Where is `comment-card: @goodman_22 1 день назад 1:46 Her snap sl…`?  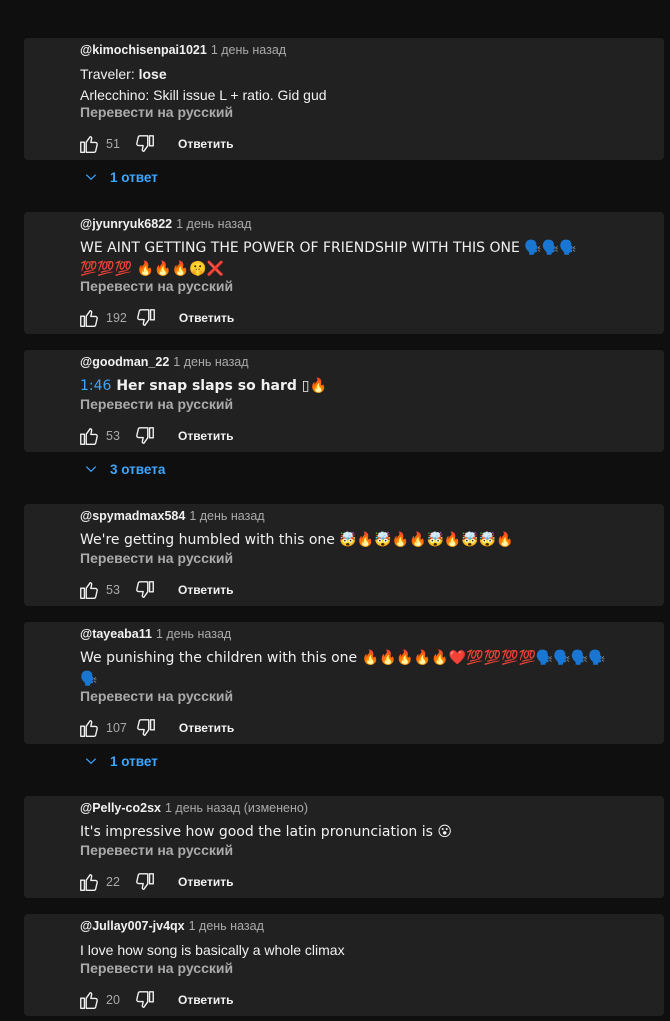 comment-card: @goodman_22 1 день назад 1:46 Her snap sl… is located at coordinates (344, 401).